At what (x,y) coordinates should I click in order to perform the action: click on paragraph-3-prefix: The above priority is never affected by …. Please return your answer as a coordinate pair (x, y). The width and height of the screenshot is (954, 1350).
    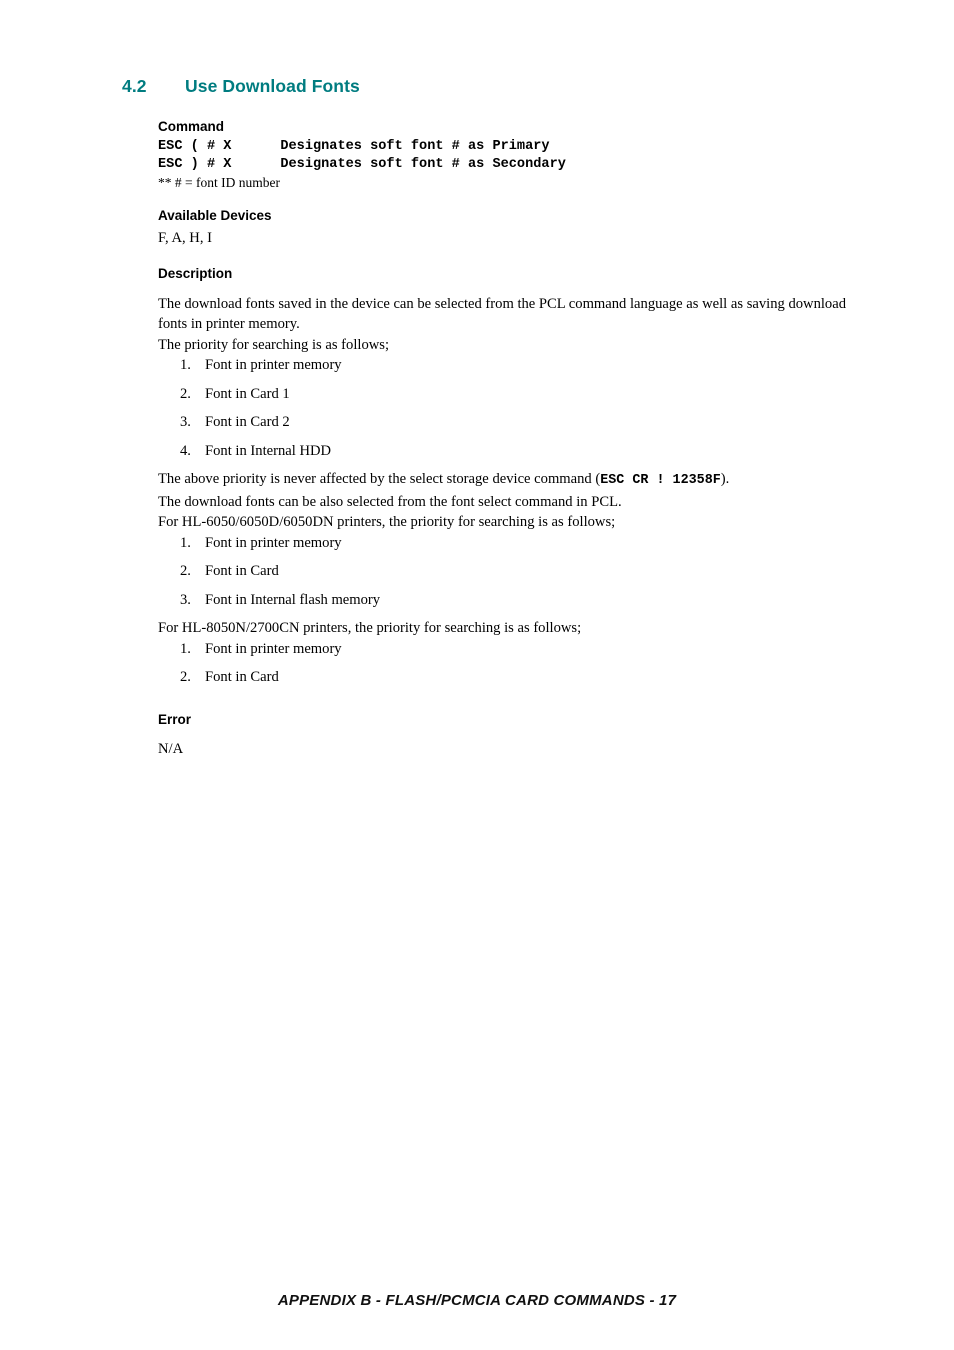
    Looking at the image, I should click on (379, 479).